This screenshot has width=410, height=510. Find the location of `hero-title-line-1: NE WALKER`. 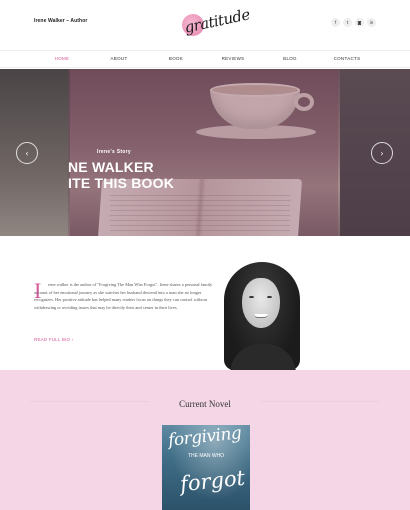

hero-title-line-1: NE WALKER is located at coordinates (111, 167).